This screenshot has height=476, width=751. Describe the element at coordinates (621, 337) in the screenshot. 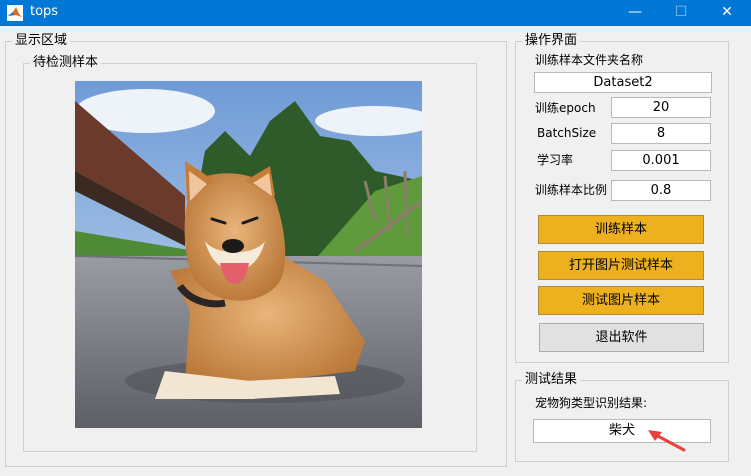

I see `exit-button: 退出软件` at that location.